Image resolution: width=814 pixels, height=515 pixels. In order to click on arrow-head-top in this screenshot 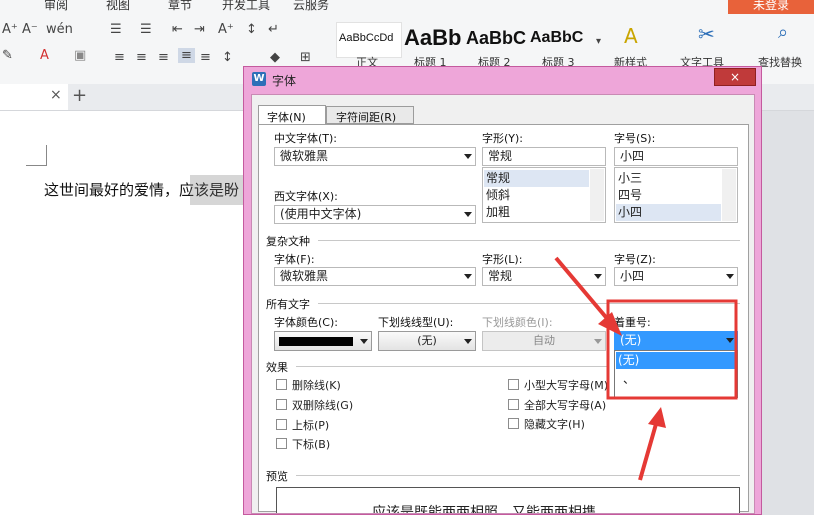, I will do `click(610, 324)`.